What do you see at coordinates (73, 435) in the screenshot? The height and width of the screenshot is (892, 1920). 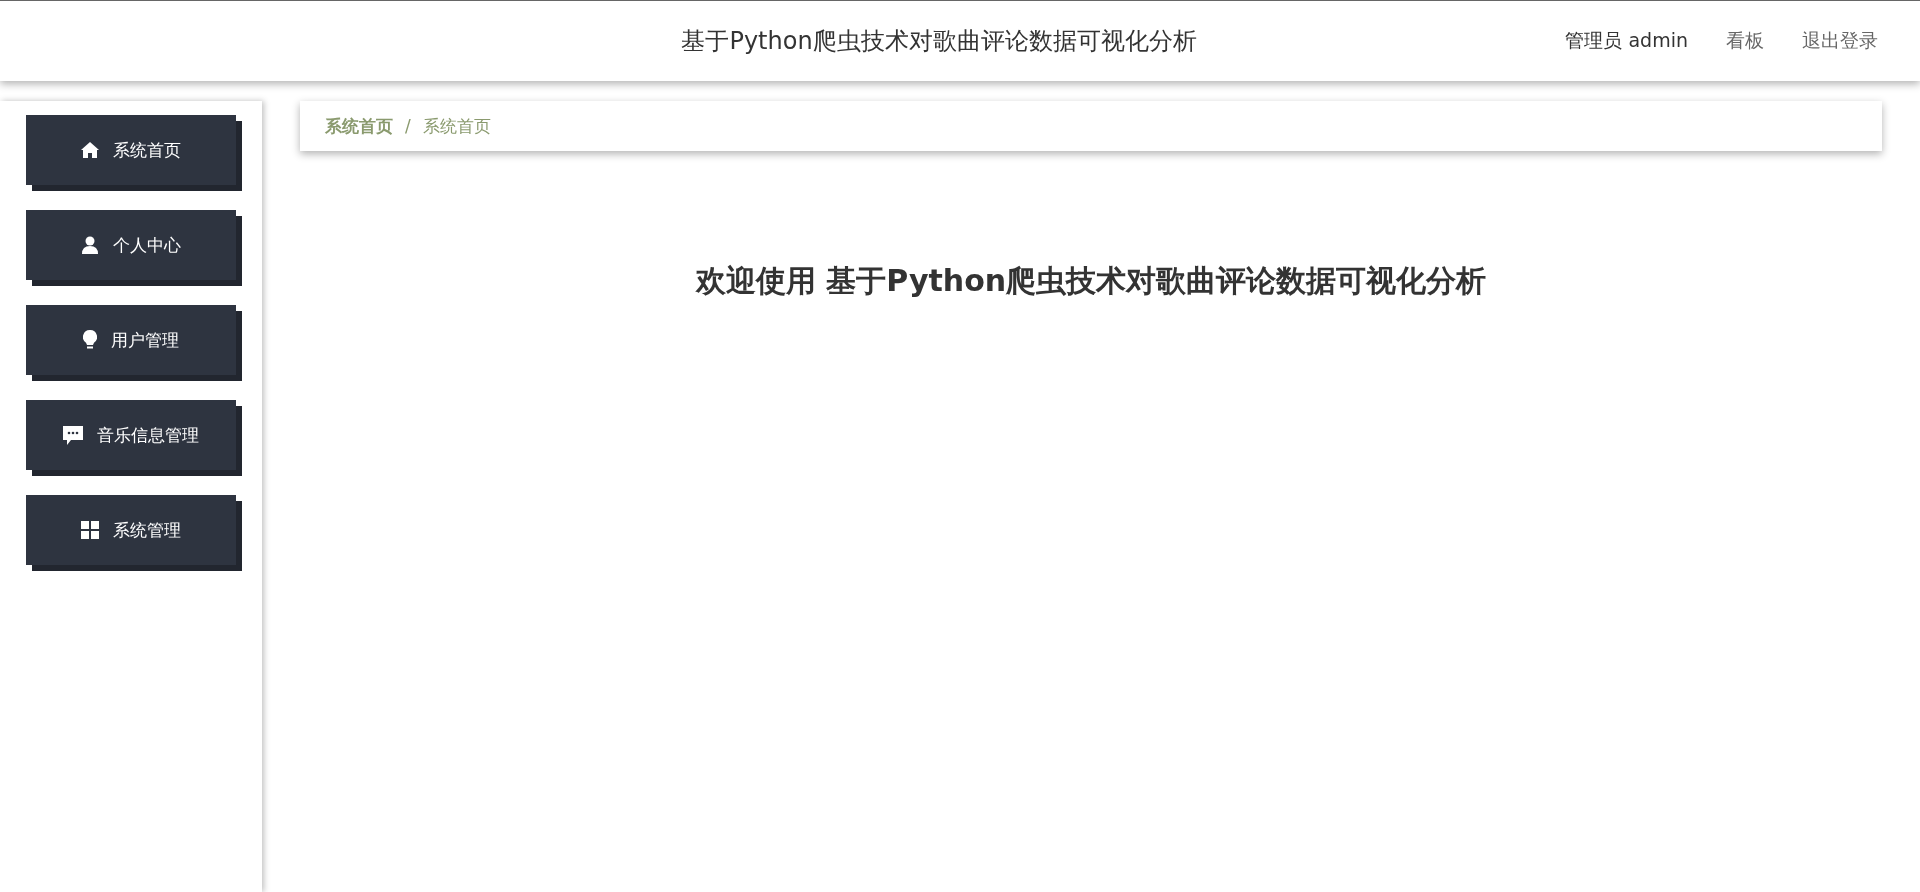 I see `chat-icon` at bounding box center [73, 435].